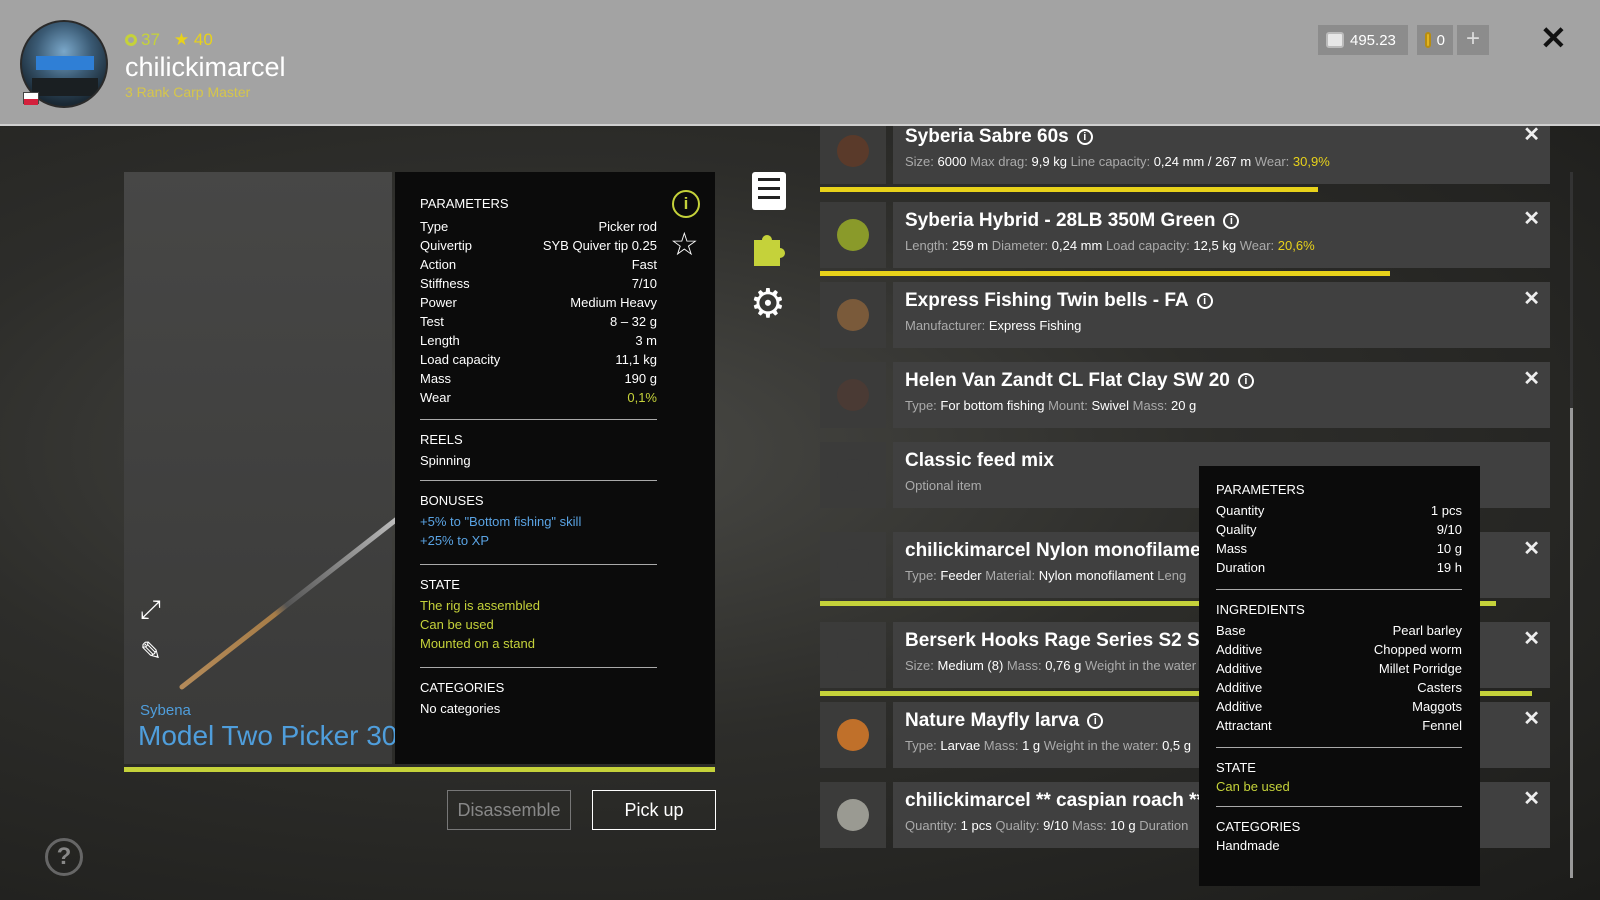 The height and width of the screenshot is (900, 1600). Describe the element at coordinates (1236, 529) in the screenshot. I see `tooltip-param-label: Quality` at that location.